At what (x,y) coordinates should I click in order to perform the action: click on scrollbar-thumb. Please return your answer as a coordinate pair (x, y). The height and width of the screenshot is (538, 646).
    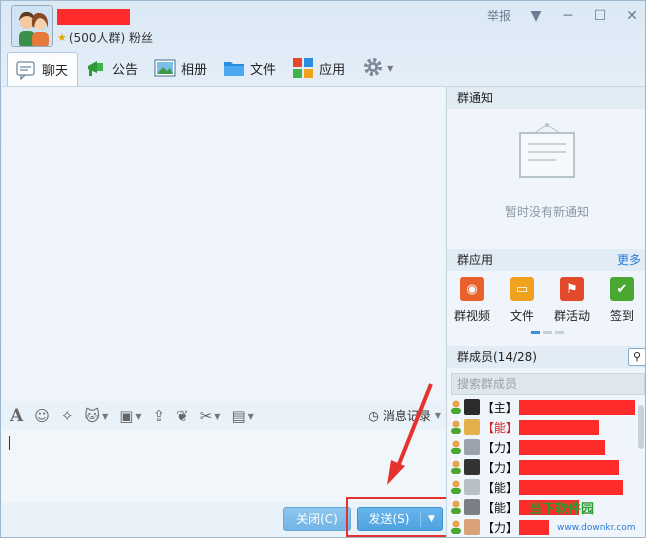
    Looking at the image, I should click on (641, 427).